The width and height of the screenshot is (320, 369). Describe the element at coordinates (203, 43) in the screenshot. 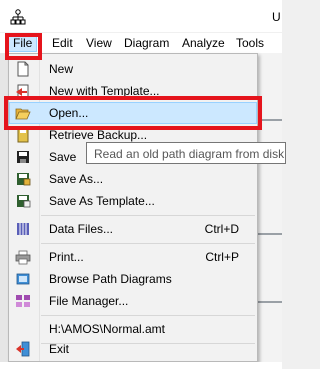

I see `menu-analyze: Analyze` at that location.